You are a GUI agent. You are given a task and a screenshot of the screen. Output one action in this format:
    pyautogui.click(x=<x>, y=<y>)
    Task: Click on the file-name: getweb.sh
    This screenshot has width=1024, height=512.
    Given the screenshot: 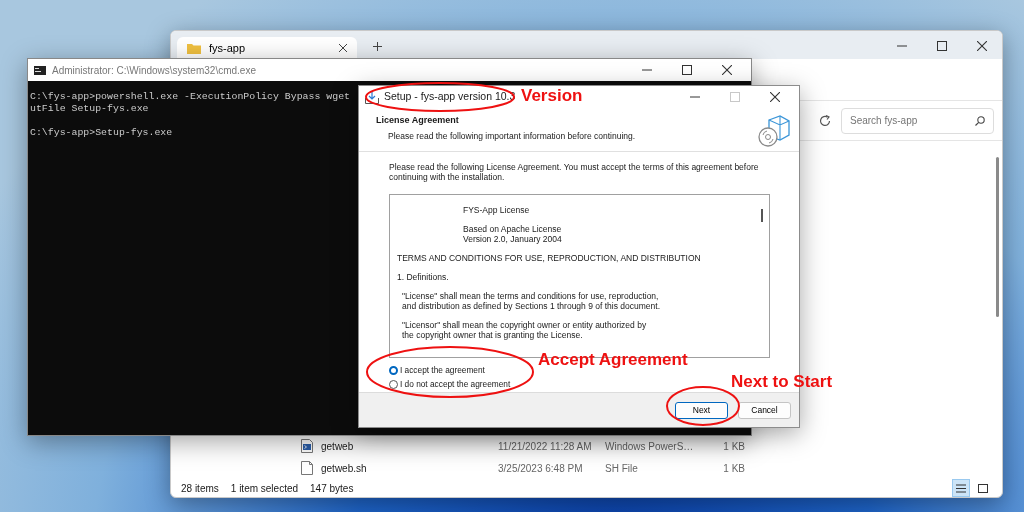 What is the action you would take?
    pyautogui.click(x=409, y=468)
    